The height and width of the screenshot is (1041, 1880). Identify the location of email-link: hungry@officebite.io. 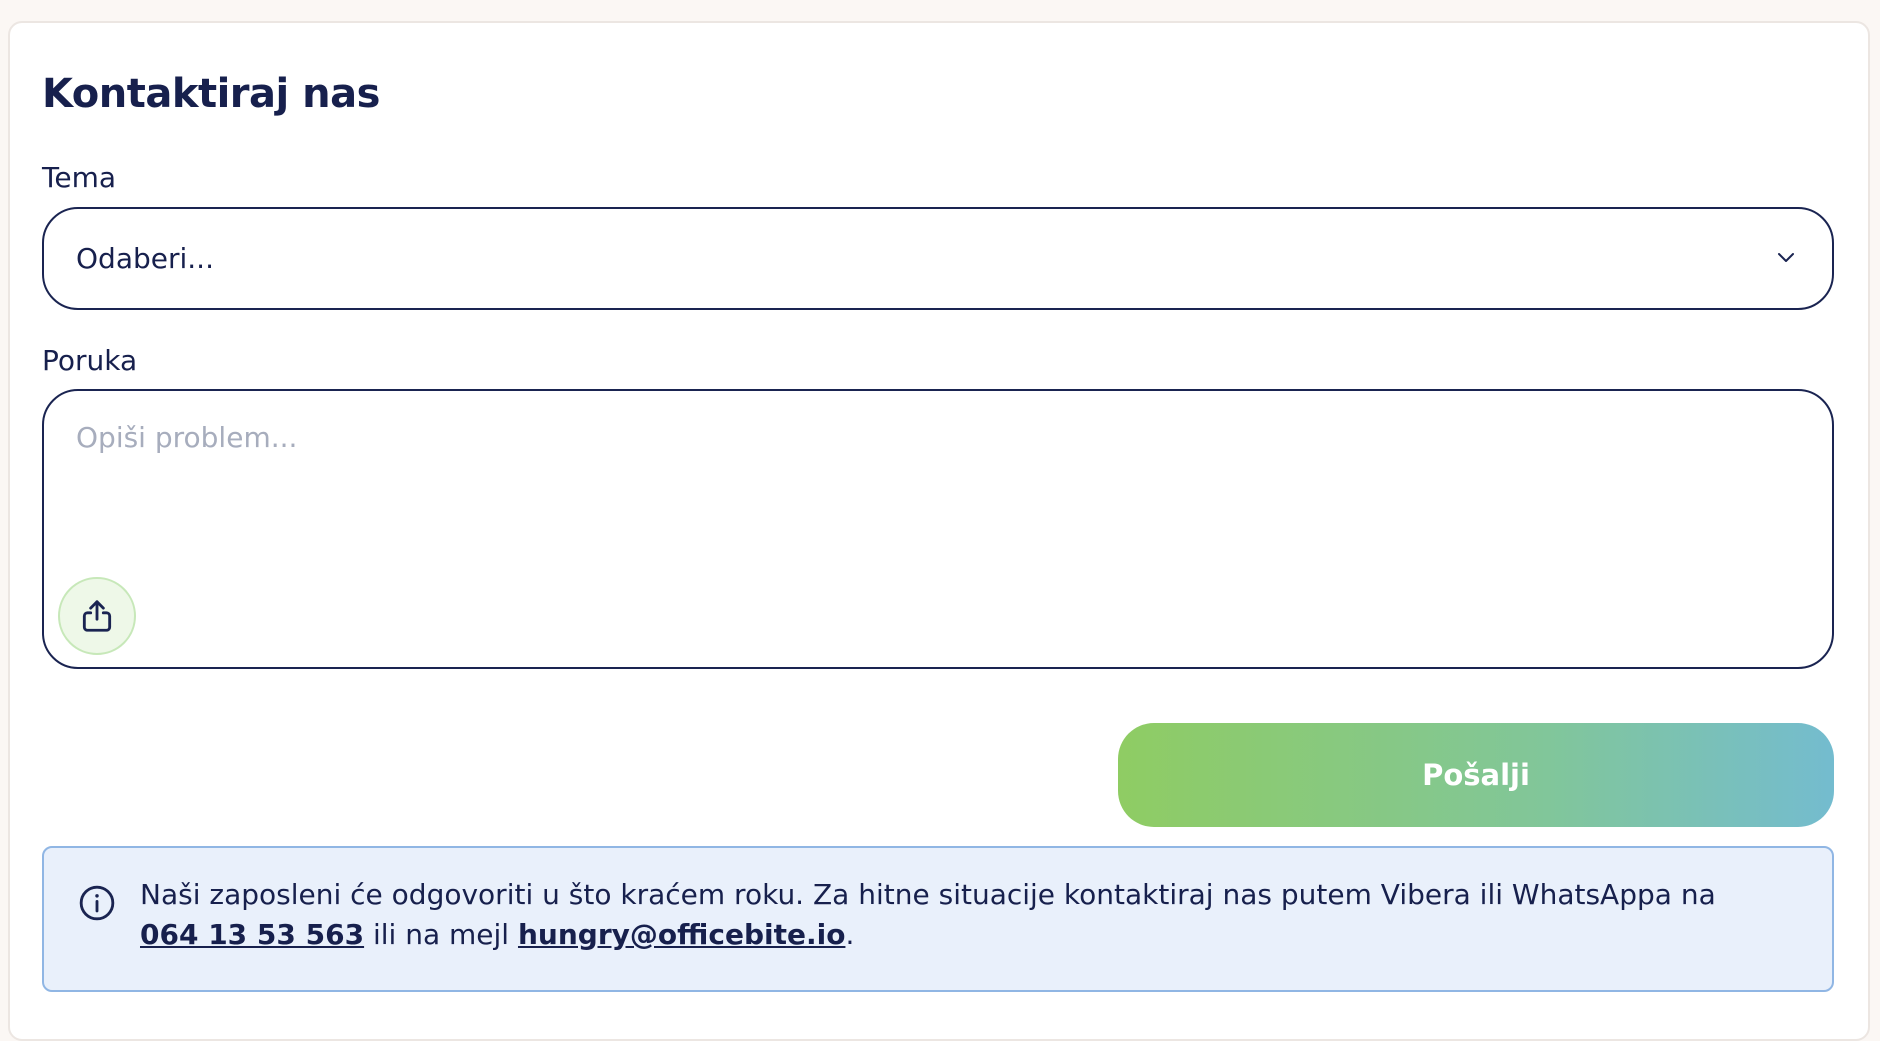
(681, 934).